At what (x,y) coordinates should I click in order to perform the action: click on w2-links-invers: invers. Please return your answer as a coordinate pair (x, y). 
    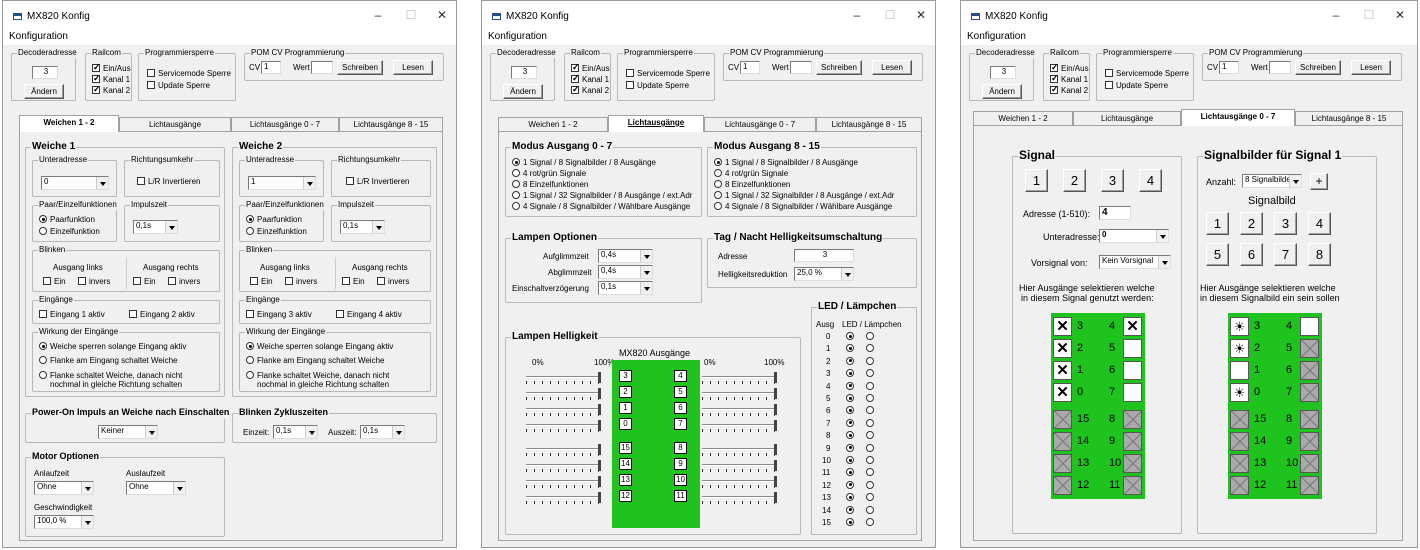
    Looking at the image, I should click on (301, 282).